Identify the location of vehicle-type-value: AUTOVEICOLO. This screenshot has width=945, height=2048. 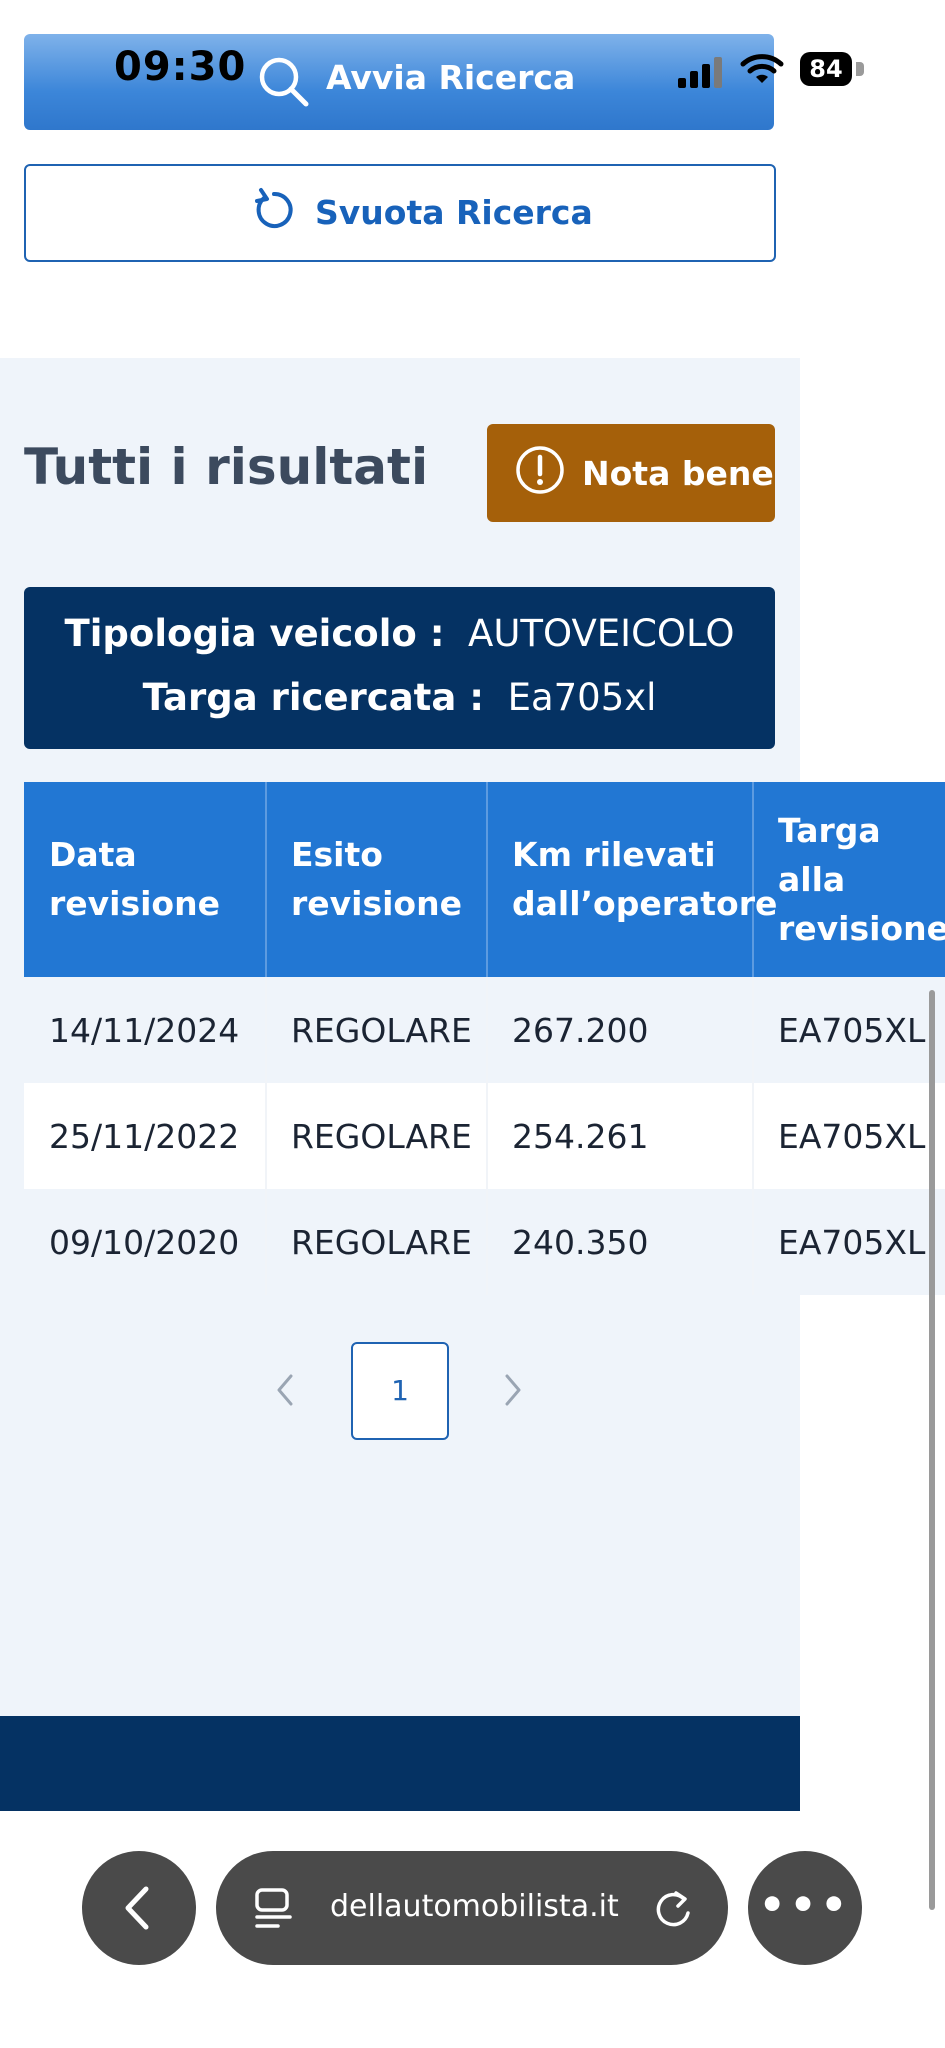
(601, 633).